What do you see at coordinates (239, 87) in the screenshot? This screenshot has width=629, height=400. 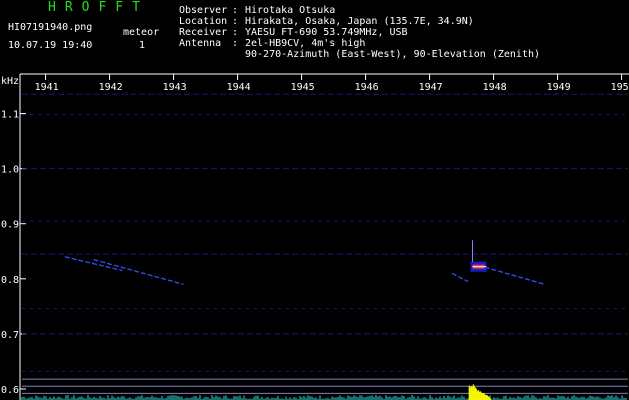 I see `x-tick-label: 1944` at bounding box center [239, 87].